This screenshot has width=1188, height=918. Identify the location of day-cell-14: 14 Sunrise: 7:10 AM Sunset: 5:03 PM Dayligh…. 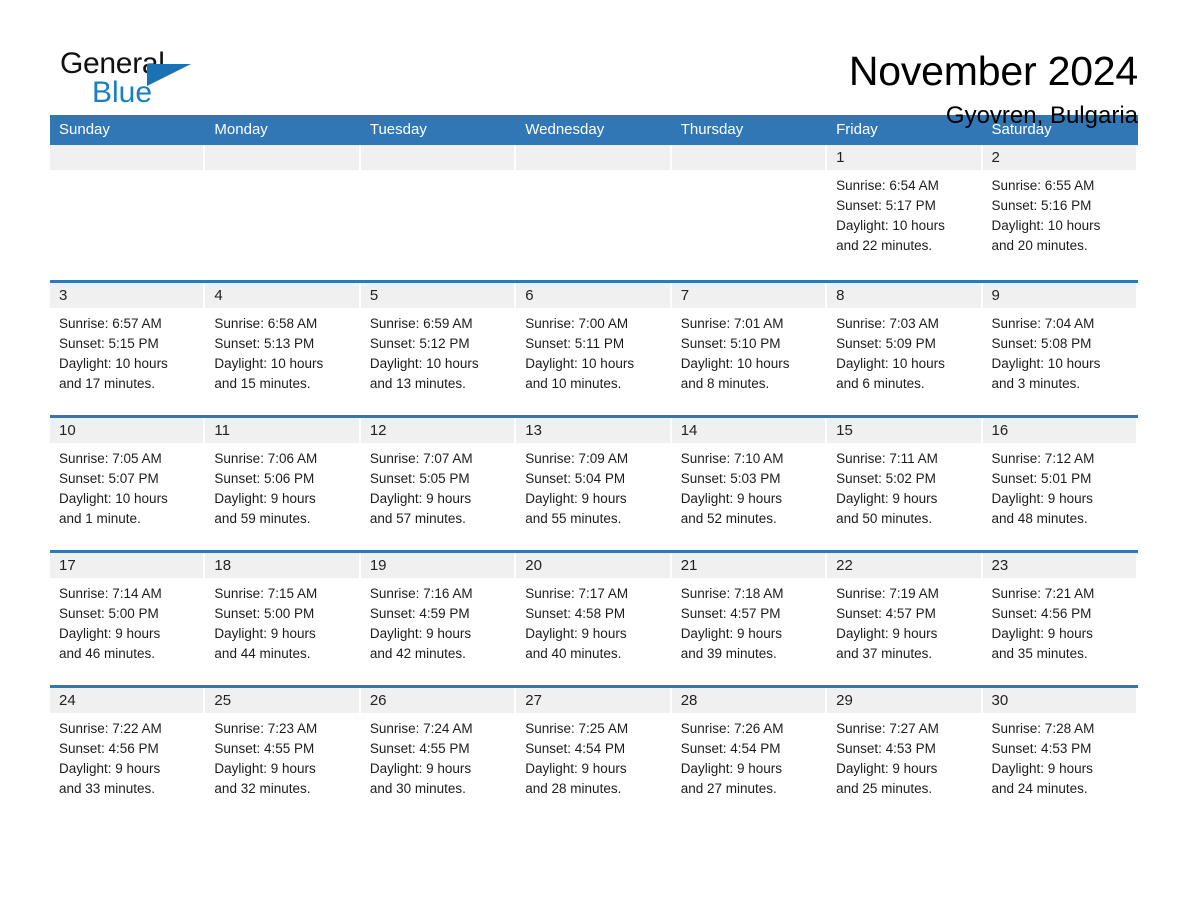
(749, 484).